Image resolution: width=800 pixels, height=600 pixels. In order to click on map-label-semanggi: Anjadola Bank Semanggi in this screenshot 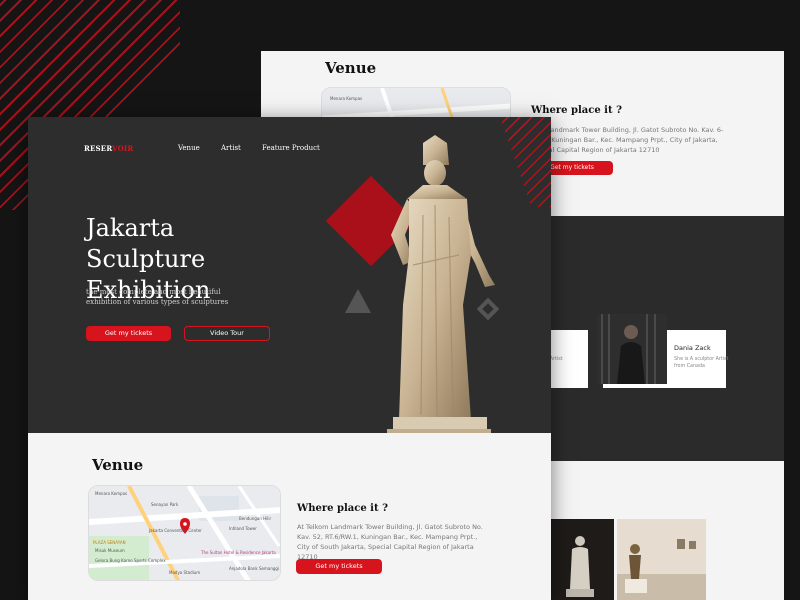, I will do `click(254, 568)`.